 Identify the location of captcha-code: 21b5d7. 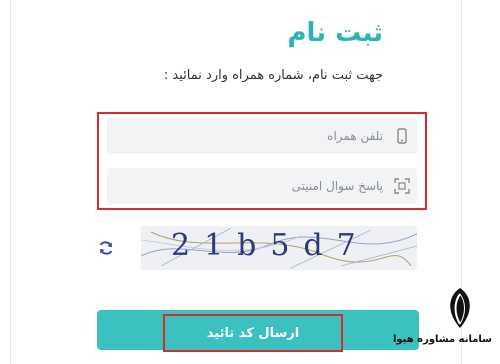
(270, 245).